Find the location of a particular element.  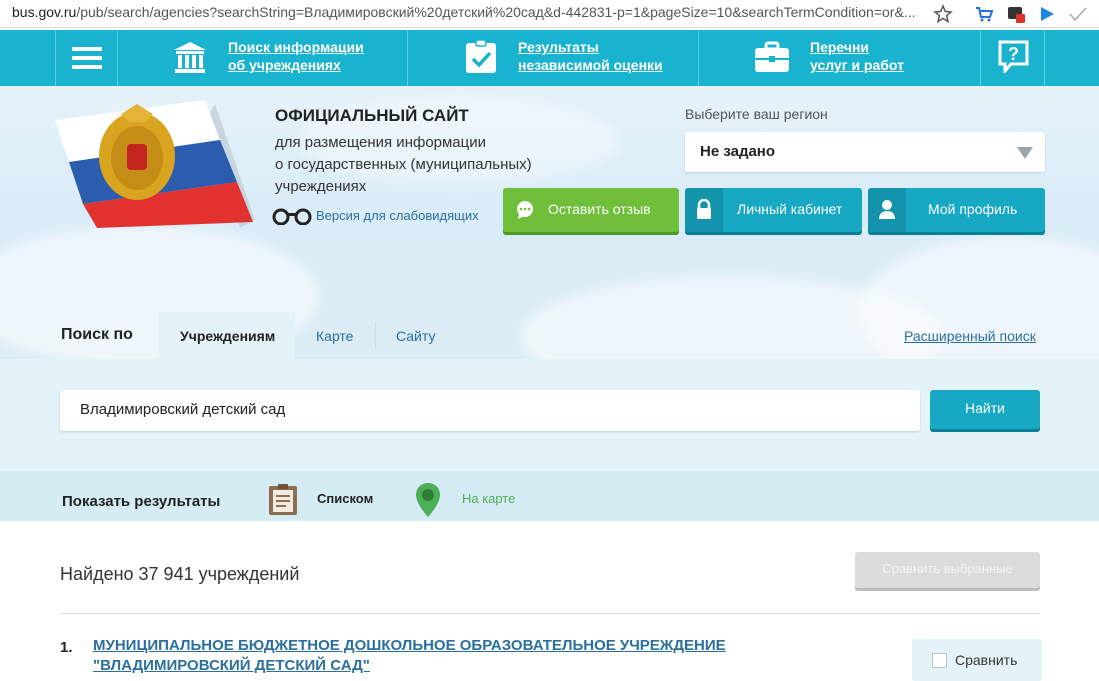

site-title: ОФИЦИАЛЬНЫЙ САЙТ is located at coordinates (372, 115).